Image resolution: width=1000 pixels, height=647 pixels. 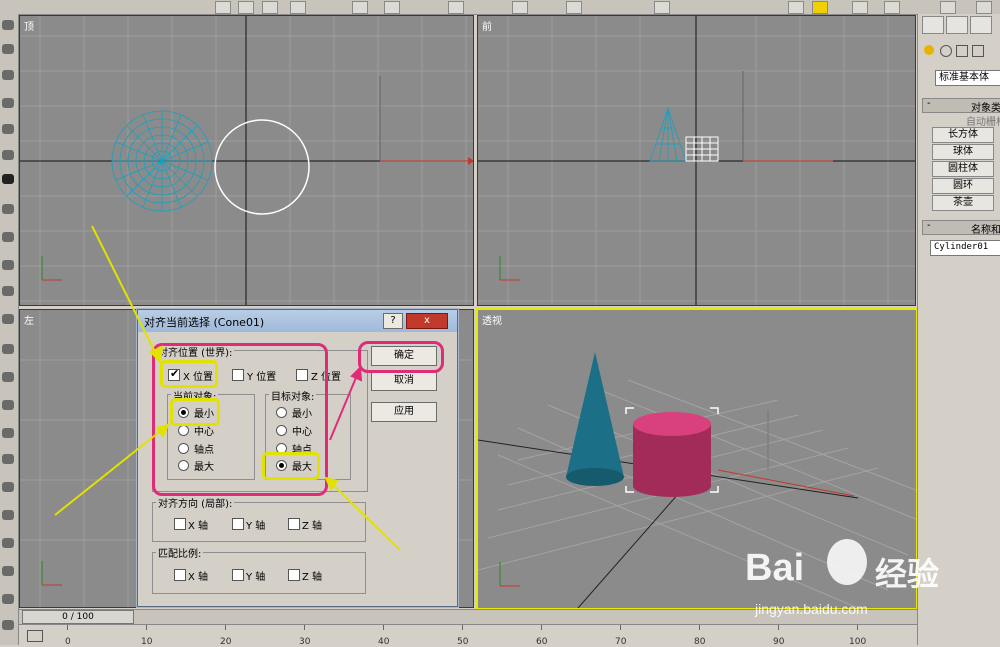 I want to click on orient-y-checkbox, so click(x=238, y=524).